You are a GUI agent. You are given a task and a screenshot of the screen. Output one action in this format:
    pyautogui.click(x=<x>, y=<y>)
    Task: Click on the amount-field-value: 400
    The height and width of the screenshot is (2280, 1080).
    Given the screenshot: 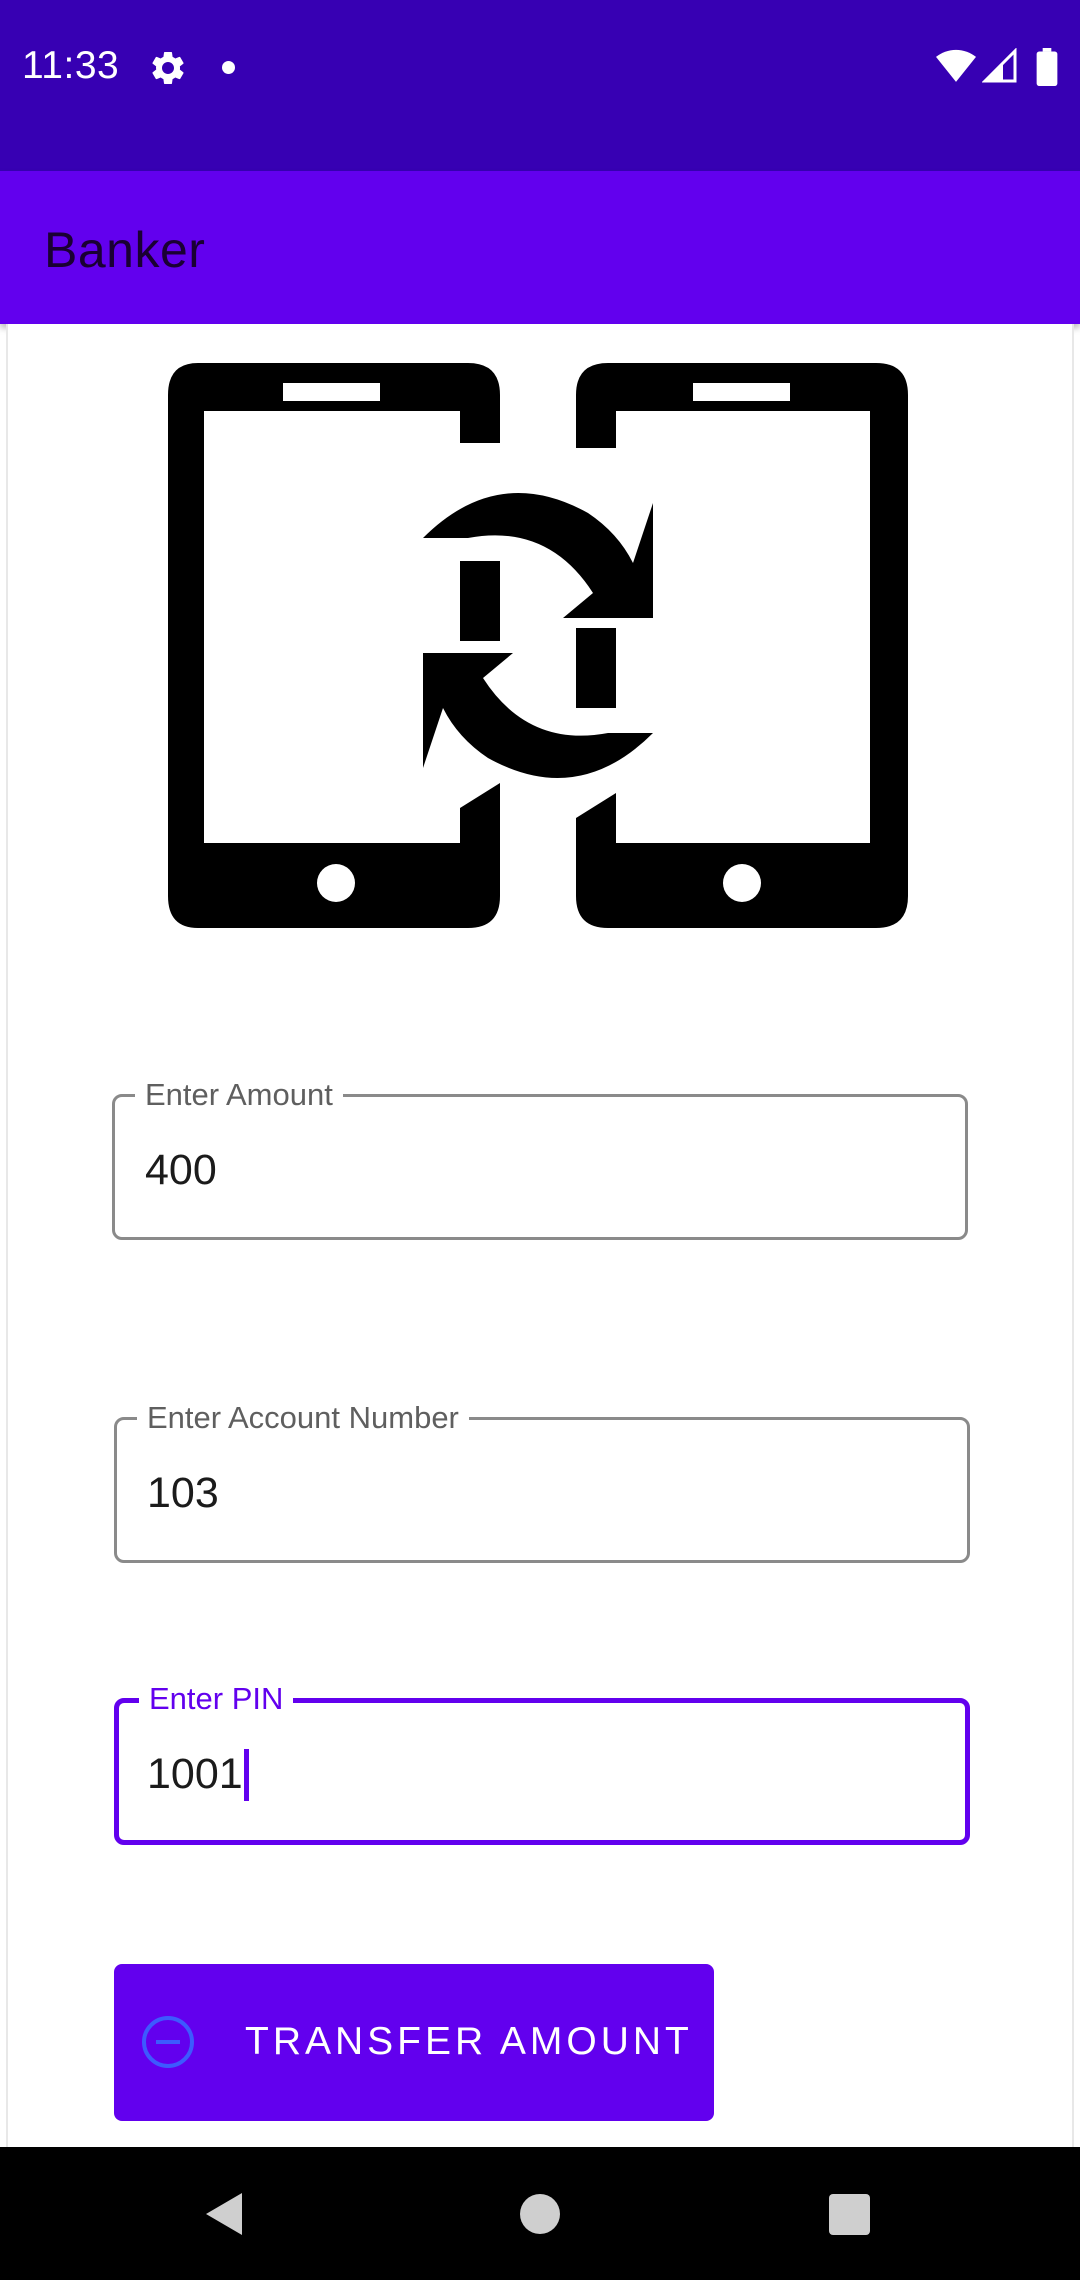 What is the action you would take?
    pyautogui.click(x=181, y=1170)
    